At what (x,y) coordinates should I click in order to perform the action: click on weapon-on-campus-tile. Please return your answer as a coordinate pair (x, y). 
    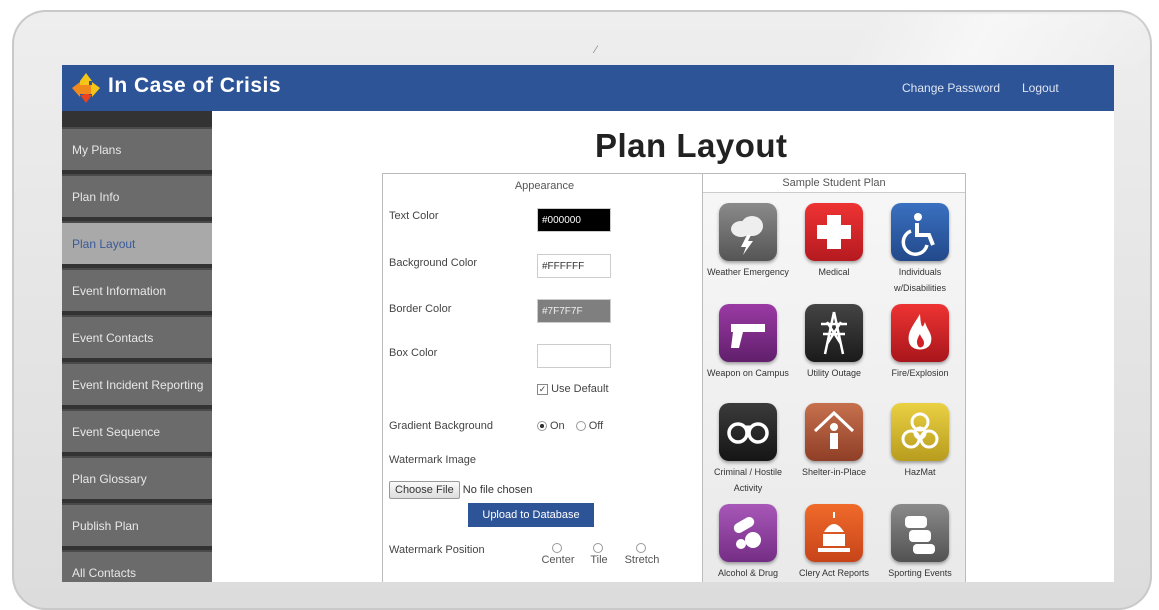
    Looking at the image, I should click on (748, 333).